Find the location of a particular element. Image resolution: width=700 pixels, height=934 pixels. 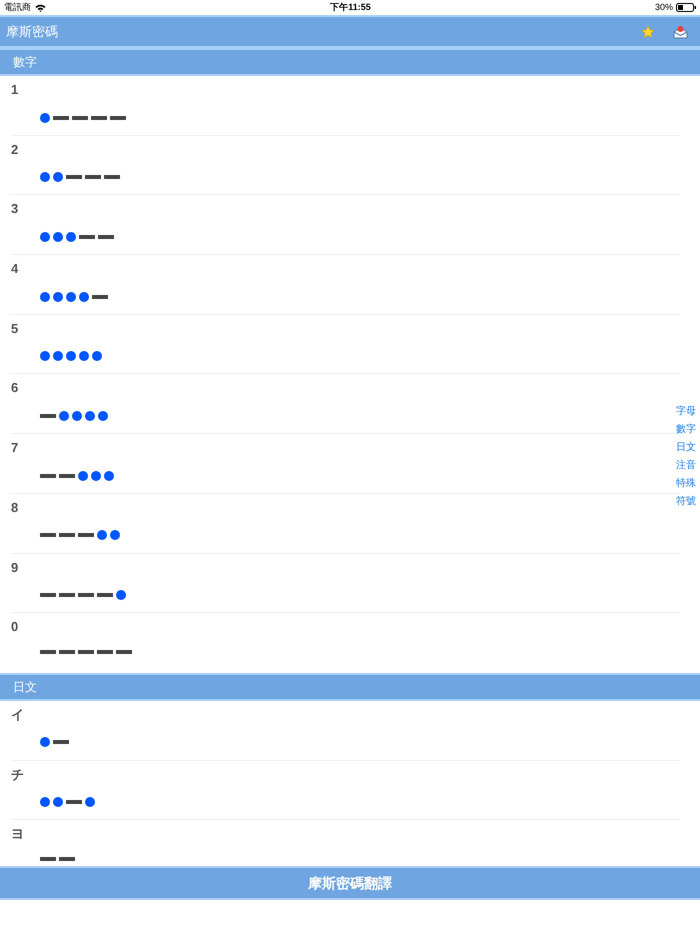

inbox-icon is located at coordinates (680, 31).